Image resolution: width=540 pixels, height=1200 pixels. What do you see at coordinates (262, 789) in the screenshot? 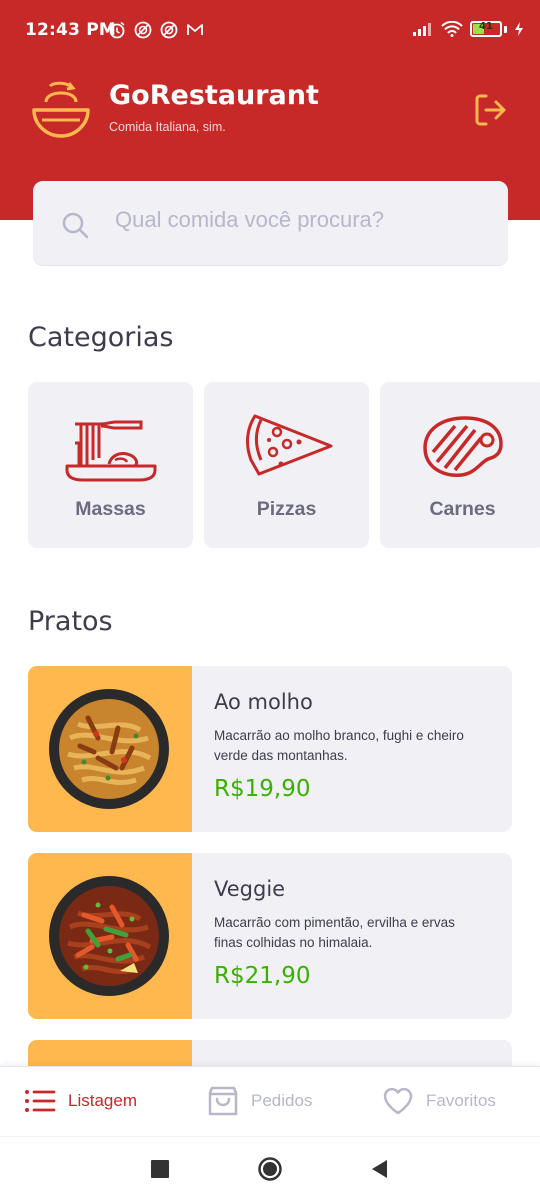
I see `dish-price: R$19,90` at bounding box center [262, 789].